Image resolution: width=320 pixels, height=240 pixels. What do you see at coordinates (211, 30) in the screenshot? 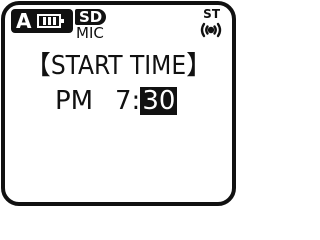
I see `mic-sensitivity-icon` at bounding box center [211, 30].